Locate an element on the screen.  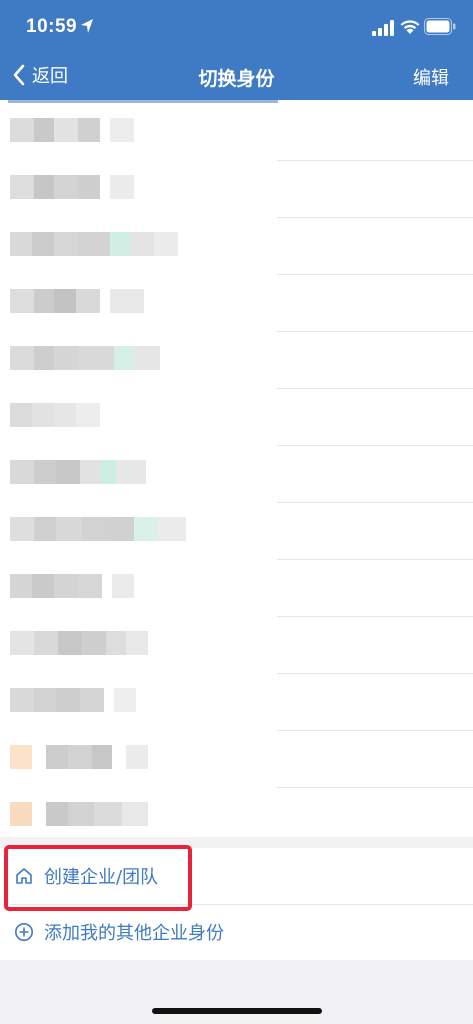
add-other-identity-button: 添加我的其他企业身份 is located at coordinates (236, 932).